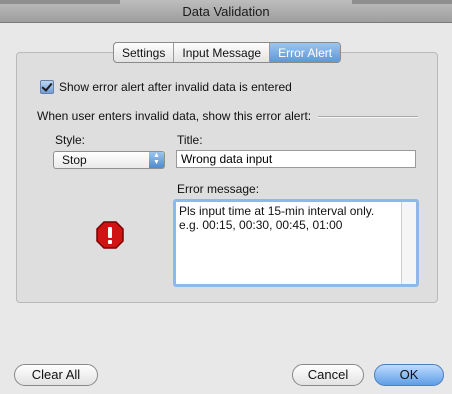 This screenshot has height=394, width=452. Describe the element at coordinates (296, 159) in the screenshot. I see `title-input` at that location.